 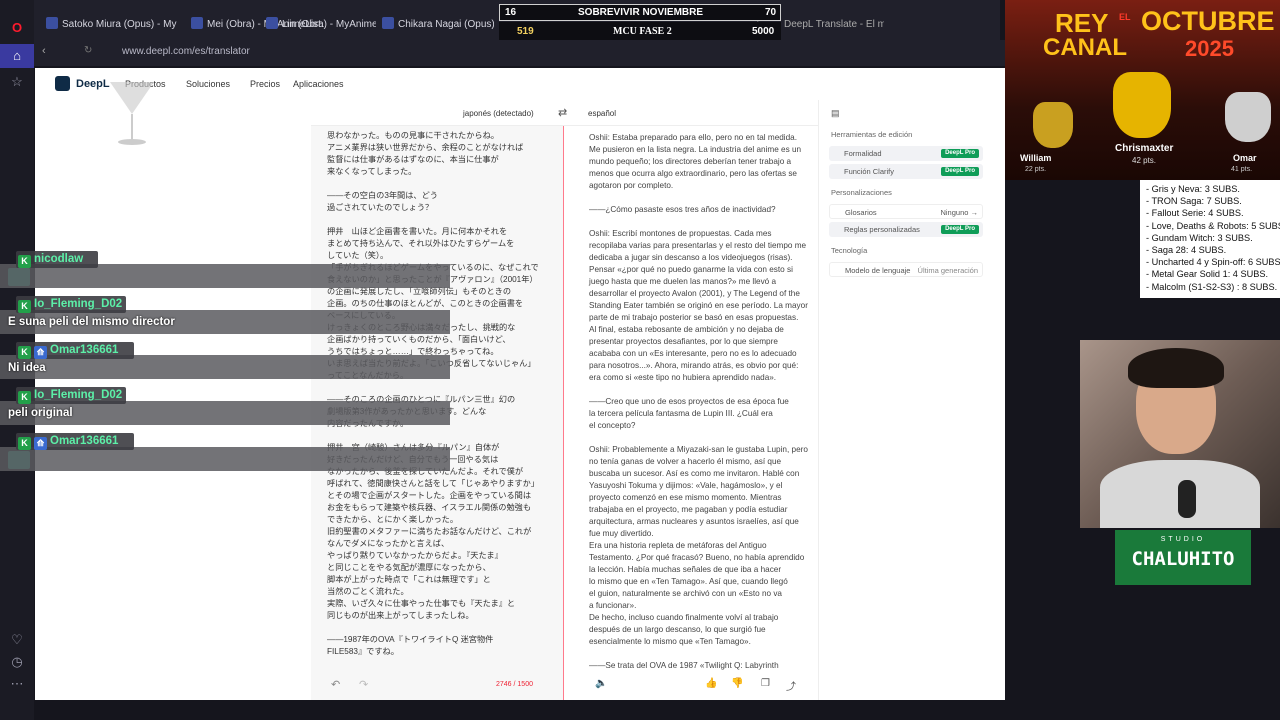 What do you see at coordinates (446, 24) in the screenshot?
I see `tab-label: Chikara Nagai (Opus) - M` at bounding box center [446, 24].